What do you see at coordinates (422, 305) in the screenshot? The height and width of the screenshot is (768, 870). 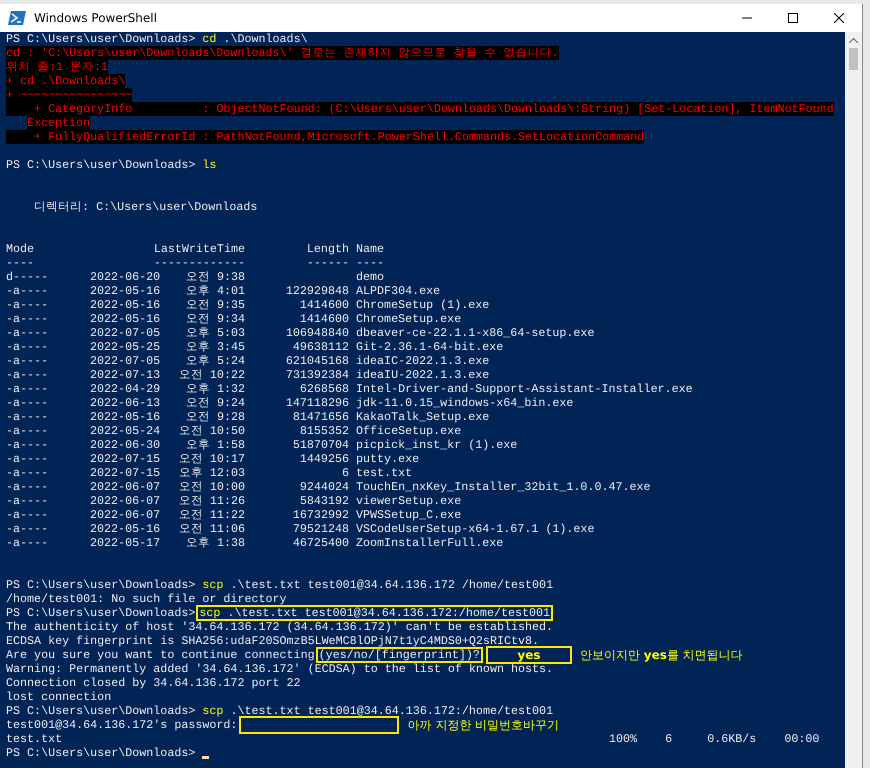 I see `name-cell-text: ChromeSetup (1).exe` at bounding box center [422, 305].